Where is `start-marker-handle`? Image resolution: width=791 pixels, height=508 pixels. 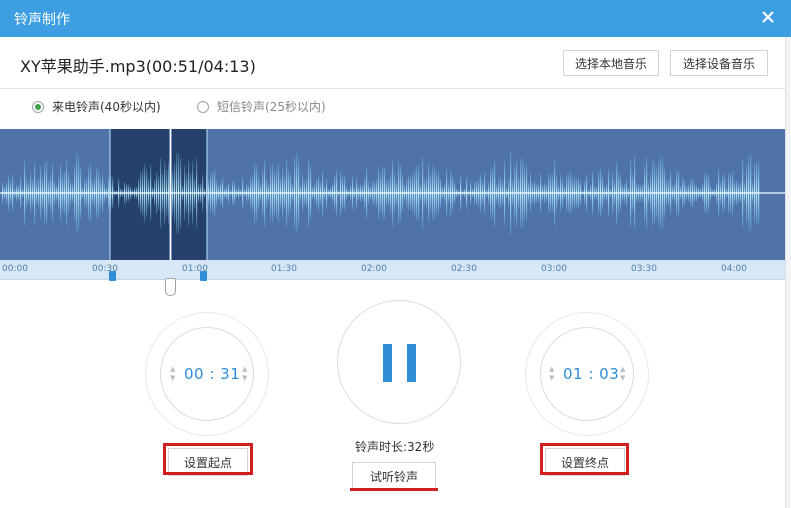 start-marker-handle is located at coordinates (112, 276).